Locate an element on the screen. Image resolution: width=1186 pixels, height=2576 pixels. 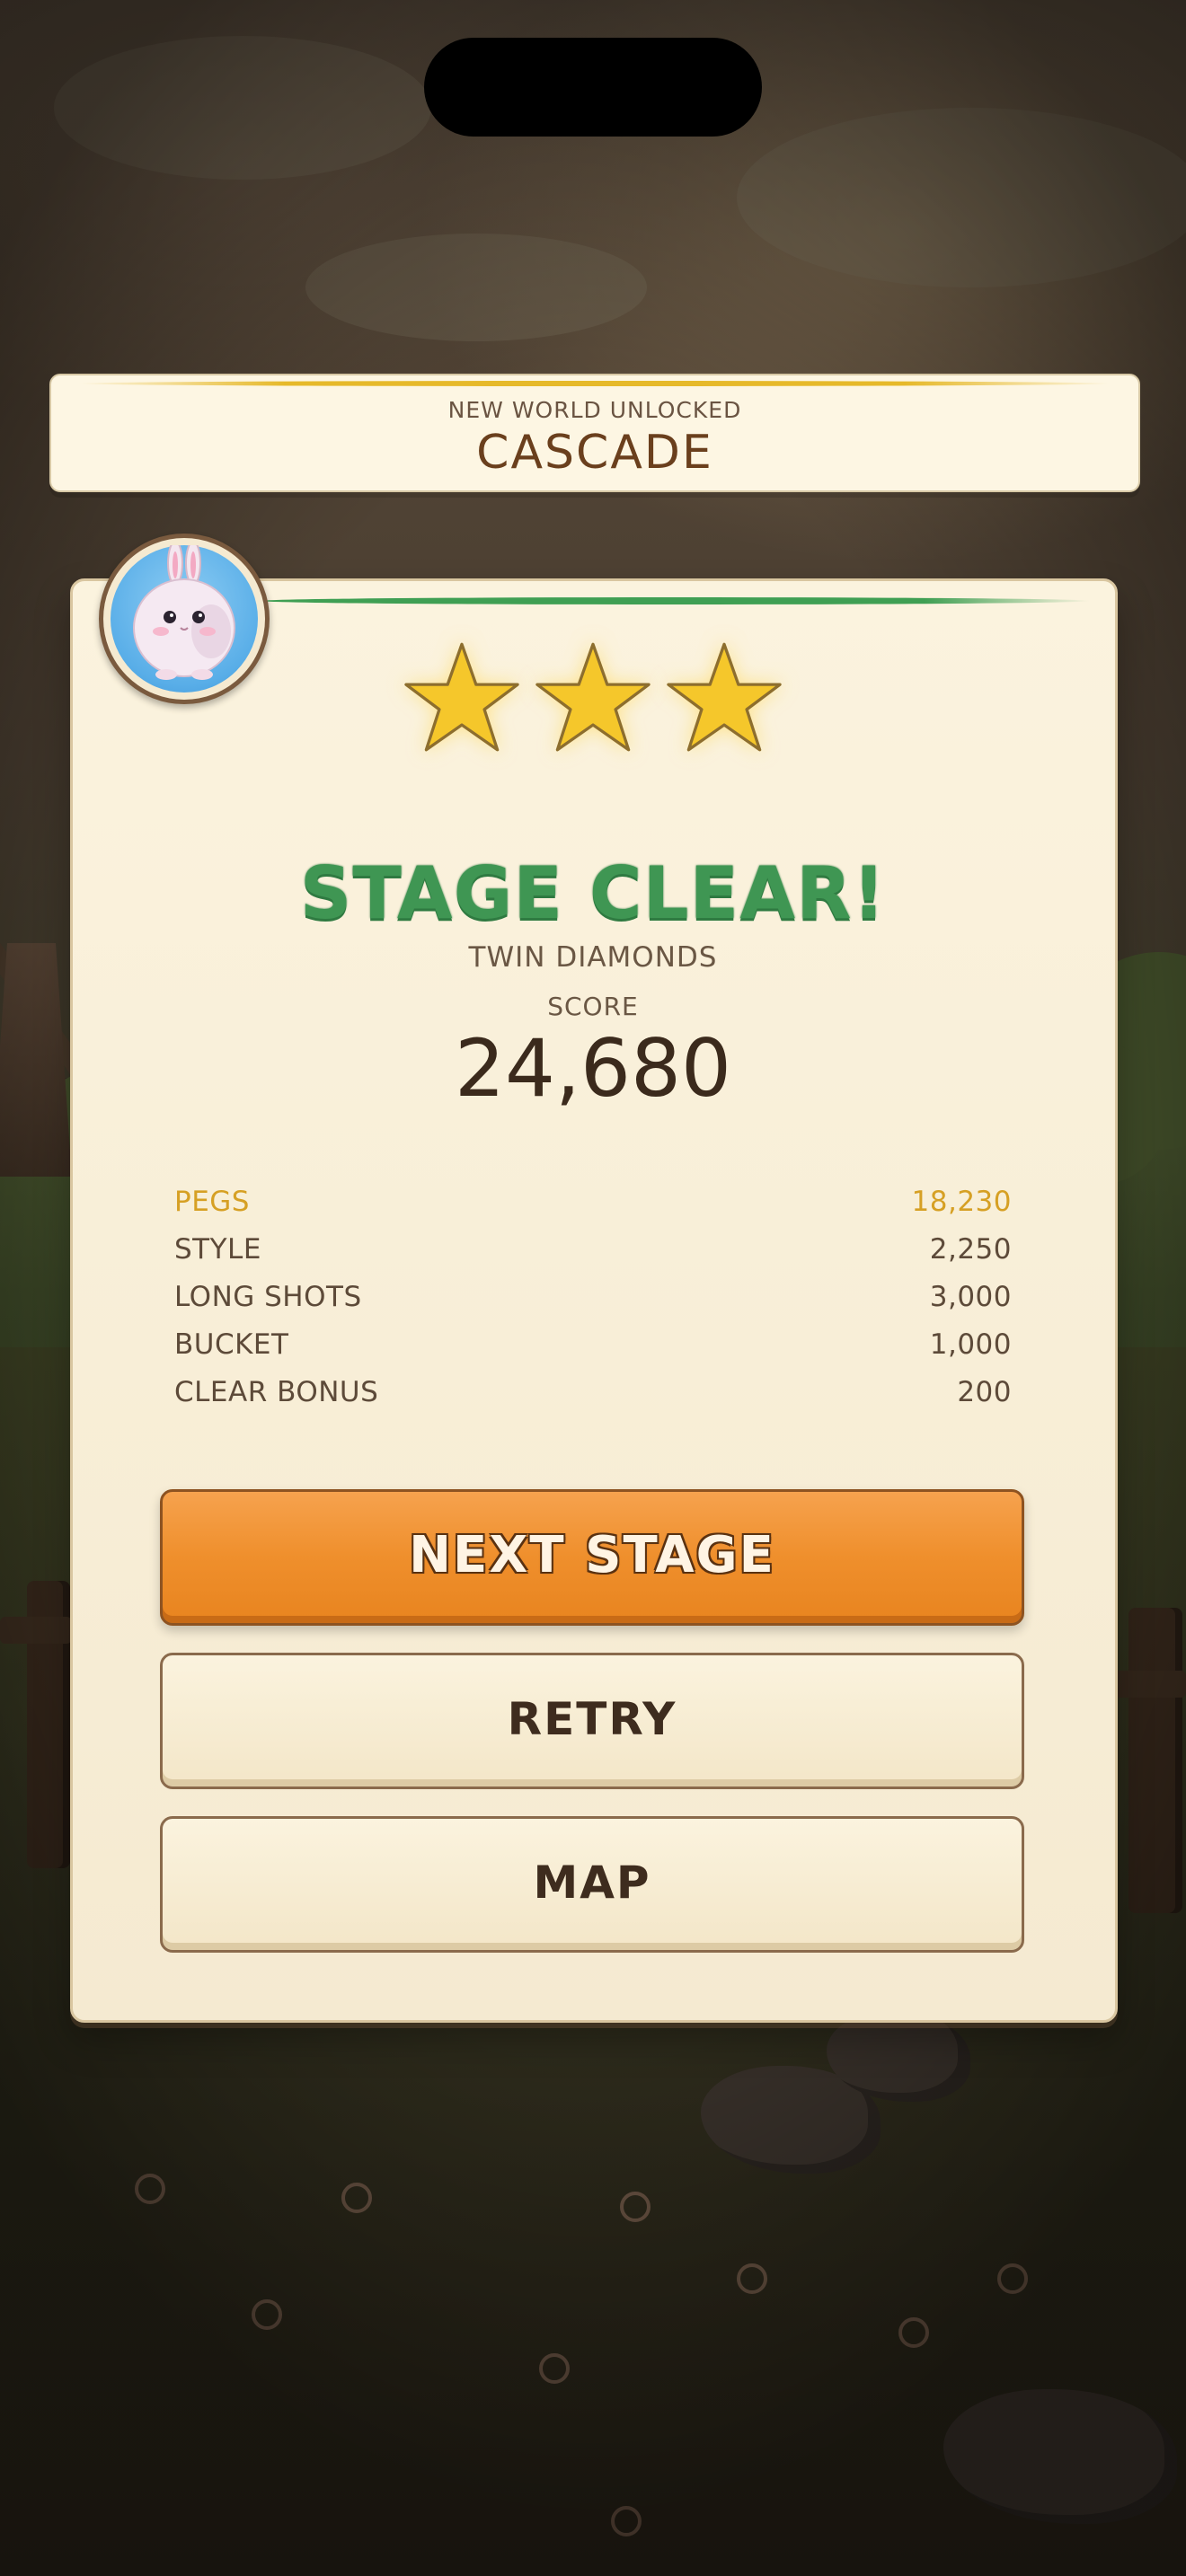
breakdown-value: 1,000 is located at coordinates (970, 1344).